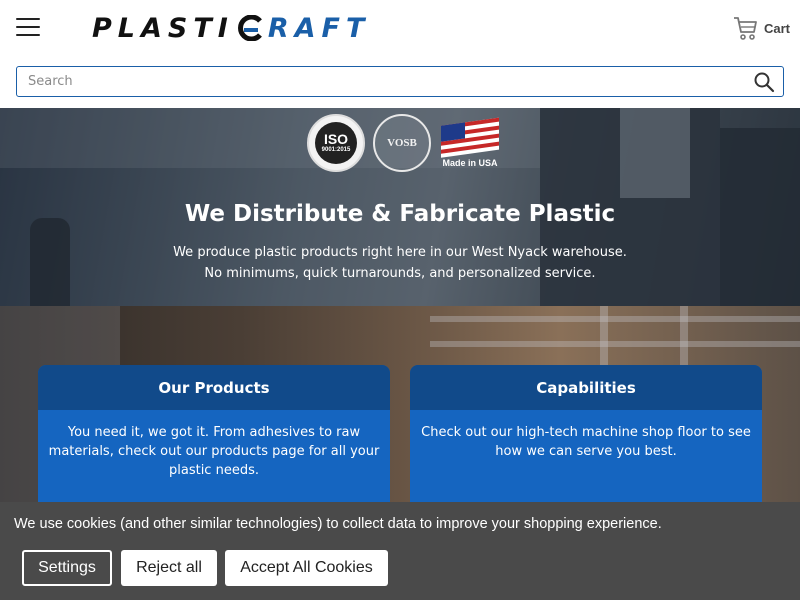  I want to click on certification-badges: ISO 9001:2015 VOSB Made in USA, so click(404, 143).